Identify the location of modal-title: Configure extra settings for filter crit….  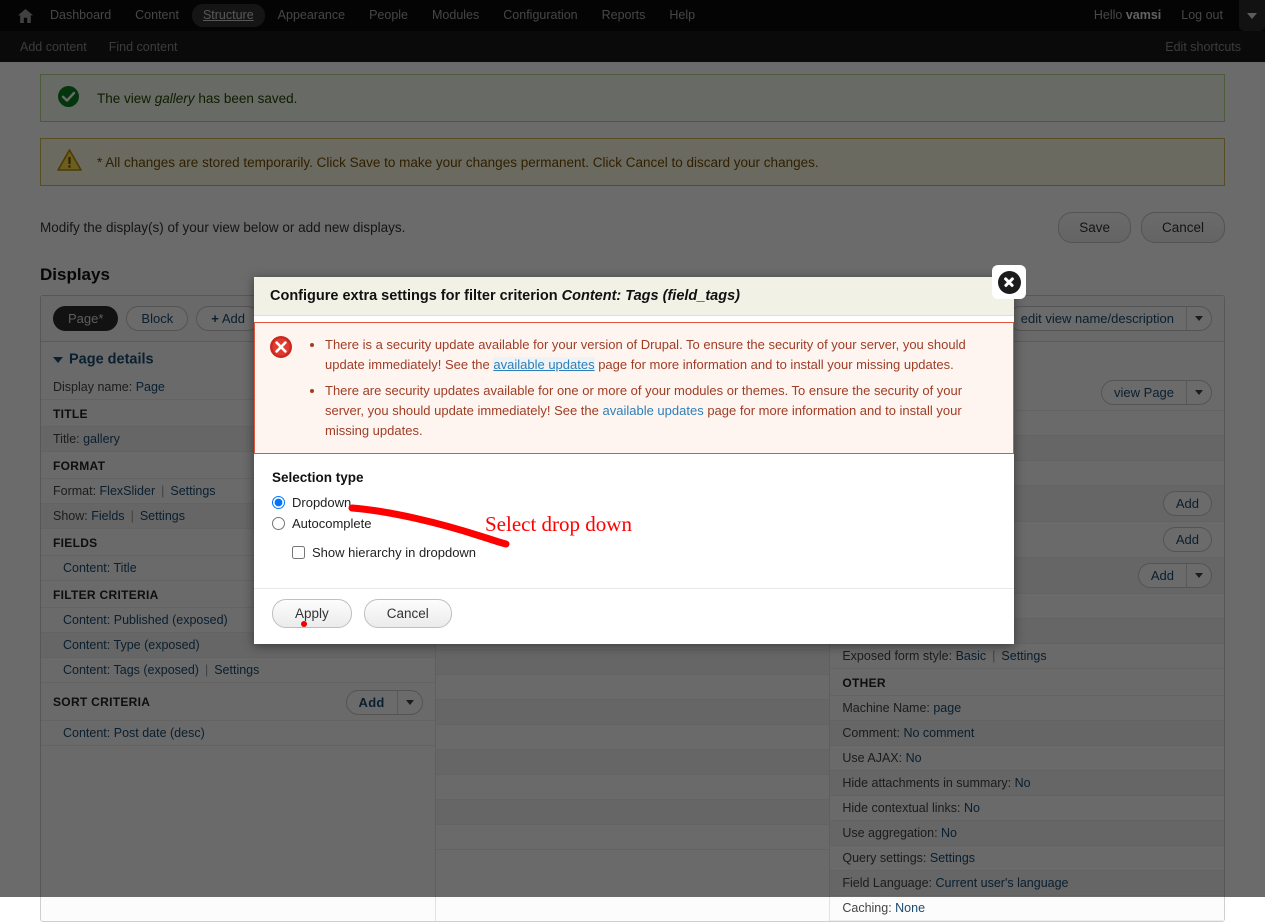
(634, 296).